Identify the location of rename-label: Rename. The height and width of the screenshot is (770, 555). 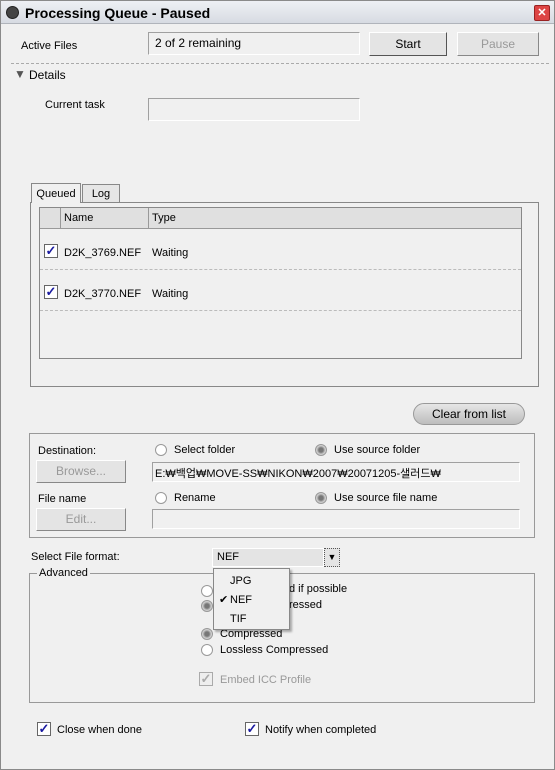
(195, 498).